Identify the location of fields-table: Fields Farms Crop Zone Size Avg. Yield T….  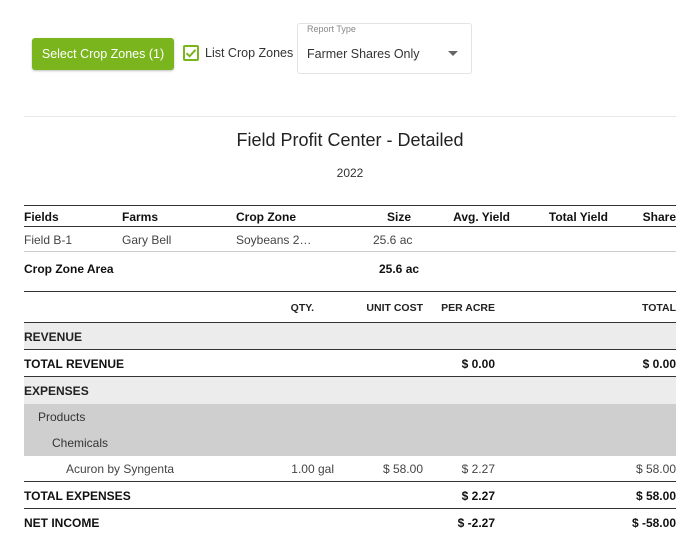
(350, 247).